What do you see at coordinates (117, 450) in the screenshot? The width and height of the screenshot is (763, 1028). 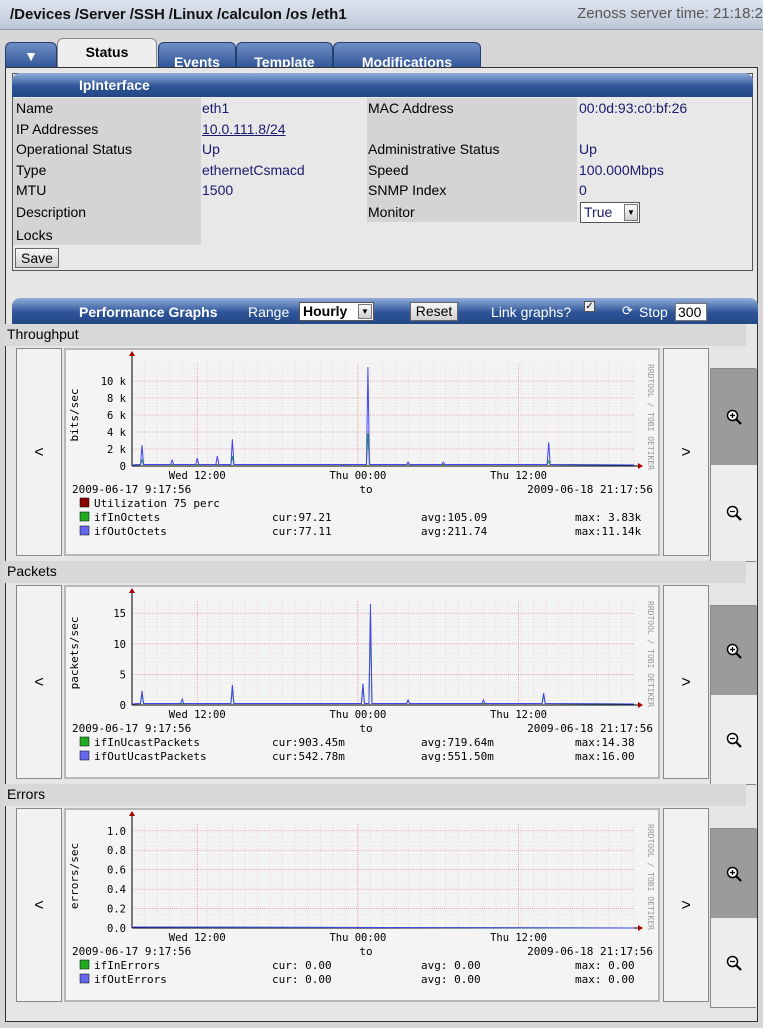 I see `y-tick-label: 2 k` at bounding box center [117, 450].